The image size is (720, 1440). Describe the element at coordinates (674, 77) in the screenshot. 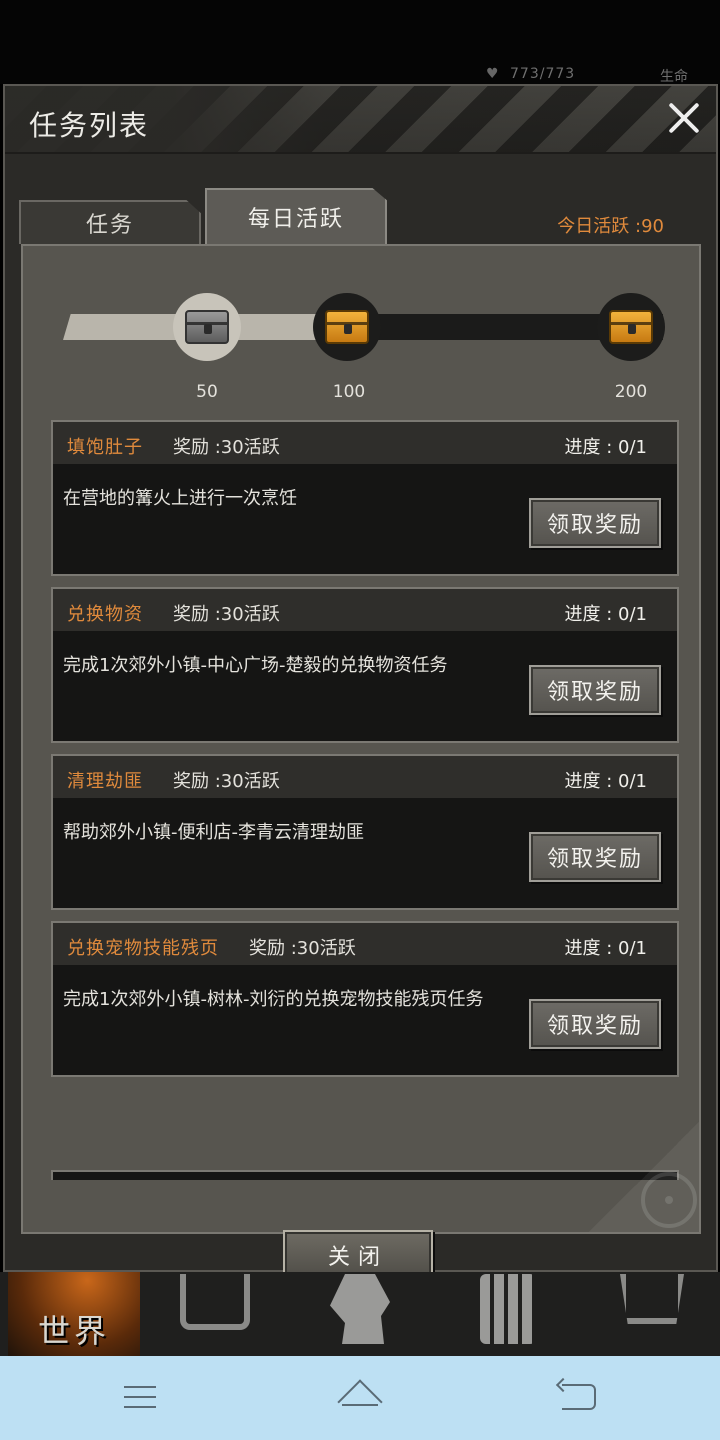

I see `background-hp-label: 生命` at that location.